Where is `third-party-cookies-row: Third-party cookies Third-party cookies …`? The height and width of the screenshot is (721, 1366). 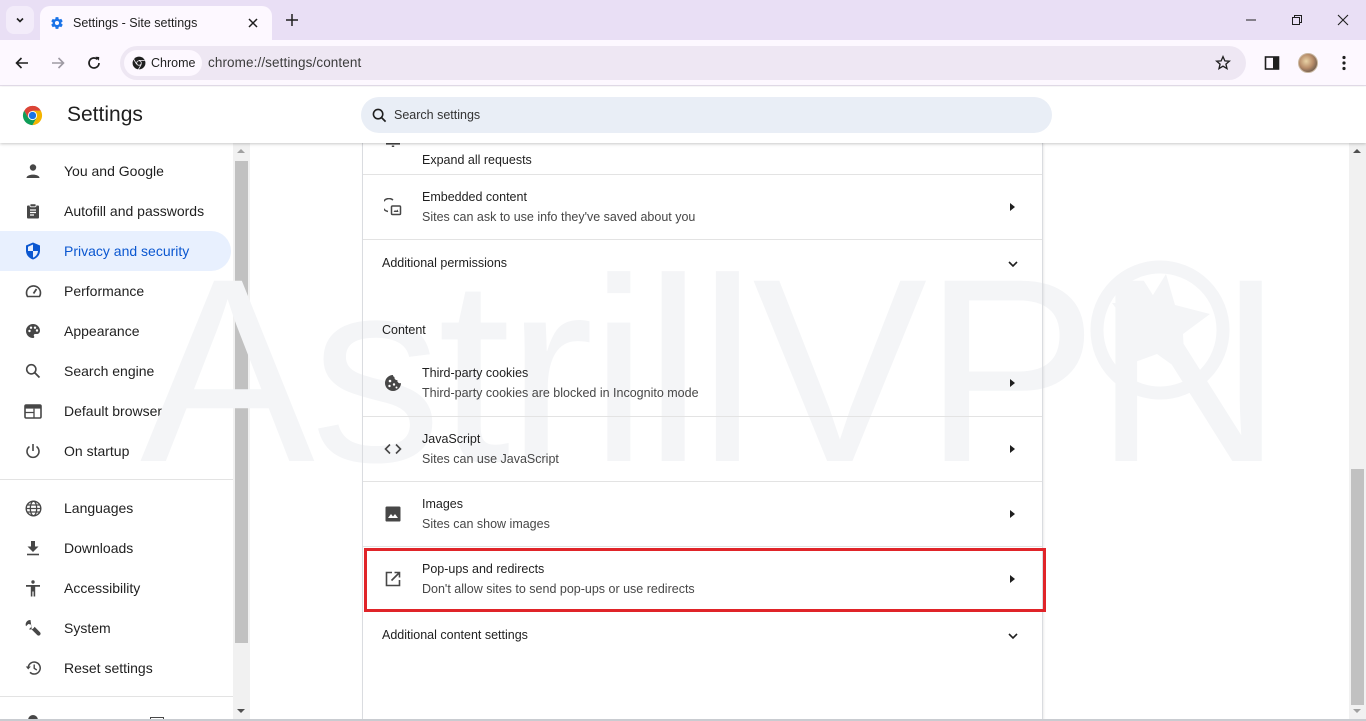
third-party-cookies-row: Third-party cookies Third-party cookies … is located at coordinates (702, 383).